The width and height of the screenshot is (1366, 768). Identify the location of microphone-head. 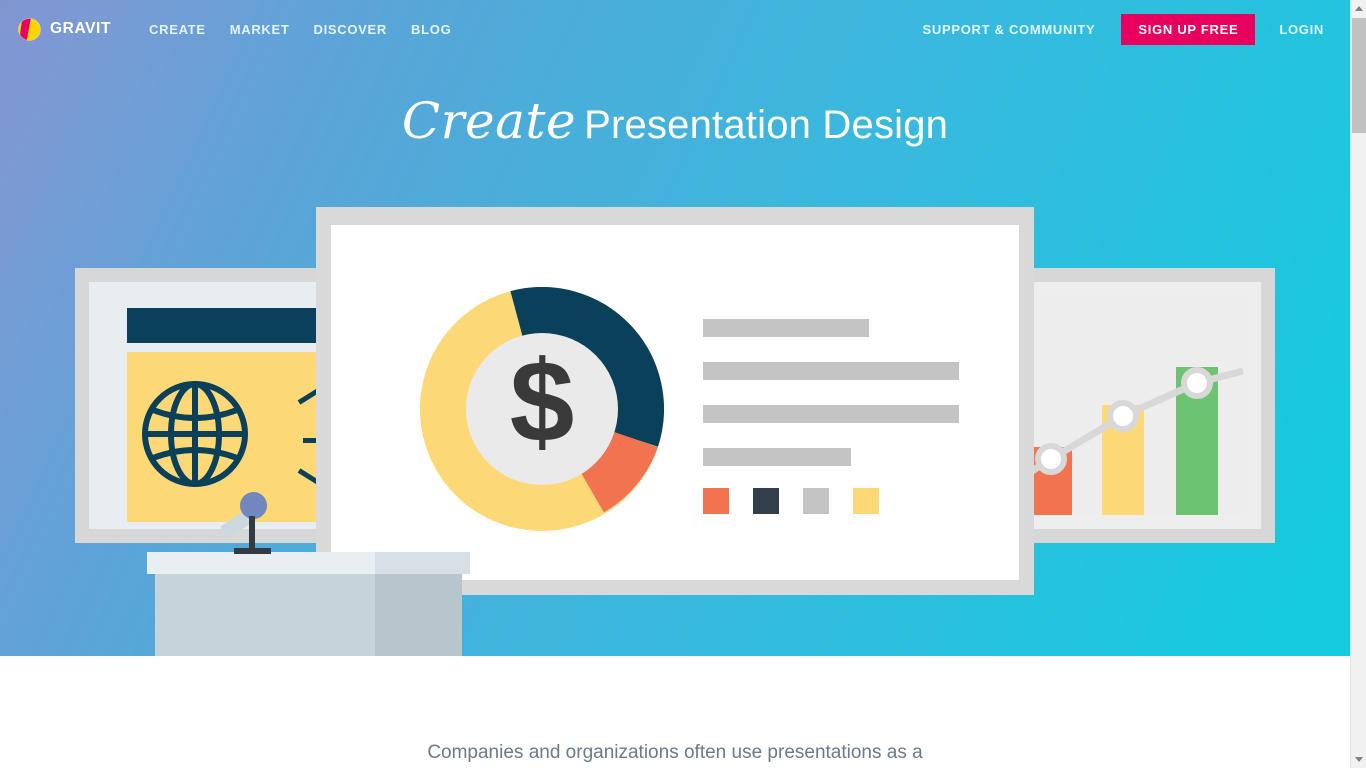
(253, 505).